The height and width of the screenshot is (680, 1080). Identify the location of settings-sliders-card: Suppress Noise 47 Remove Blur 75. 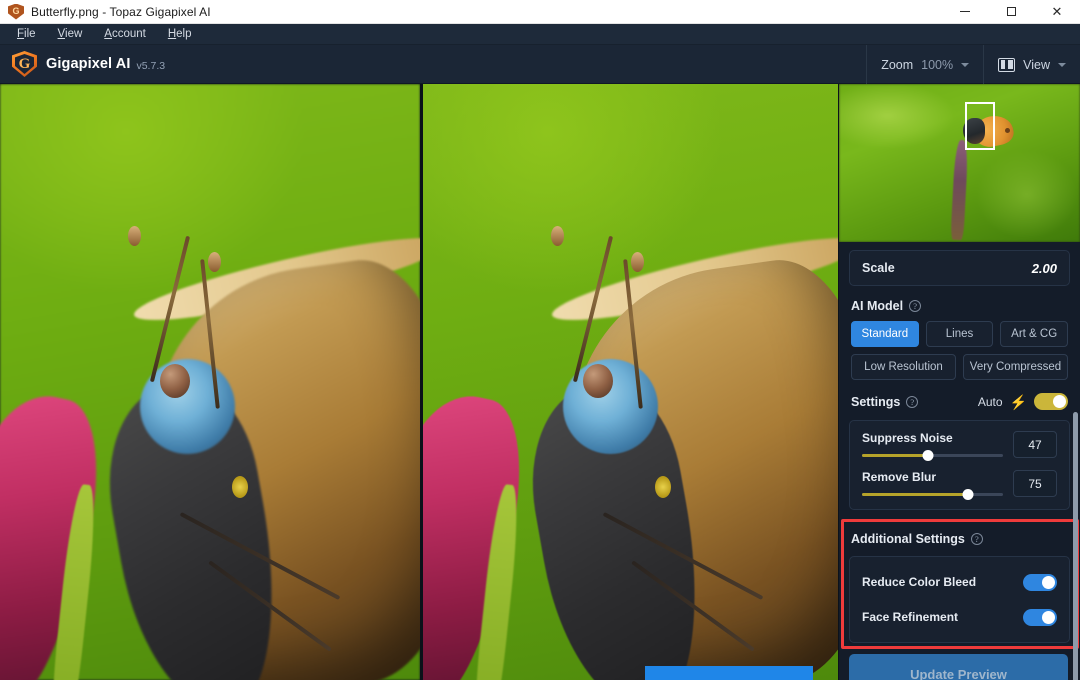
(959, 465).